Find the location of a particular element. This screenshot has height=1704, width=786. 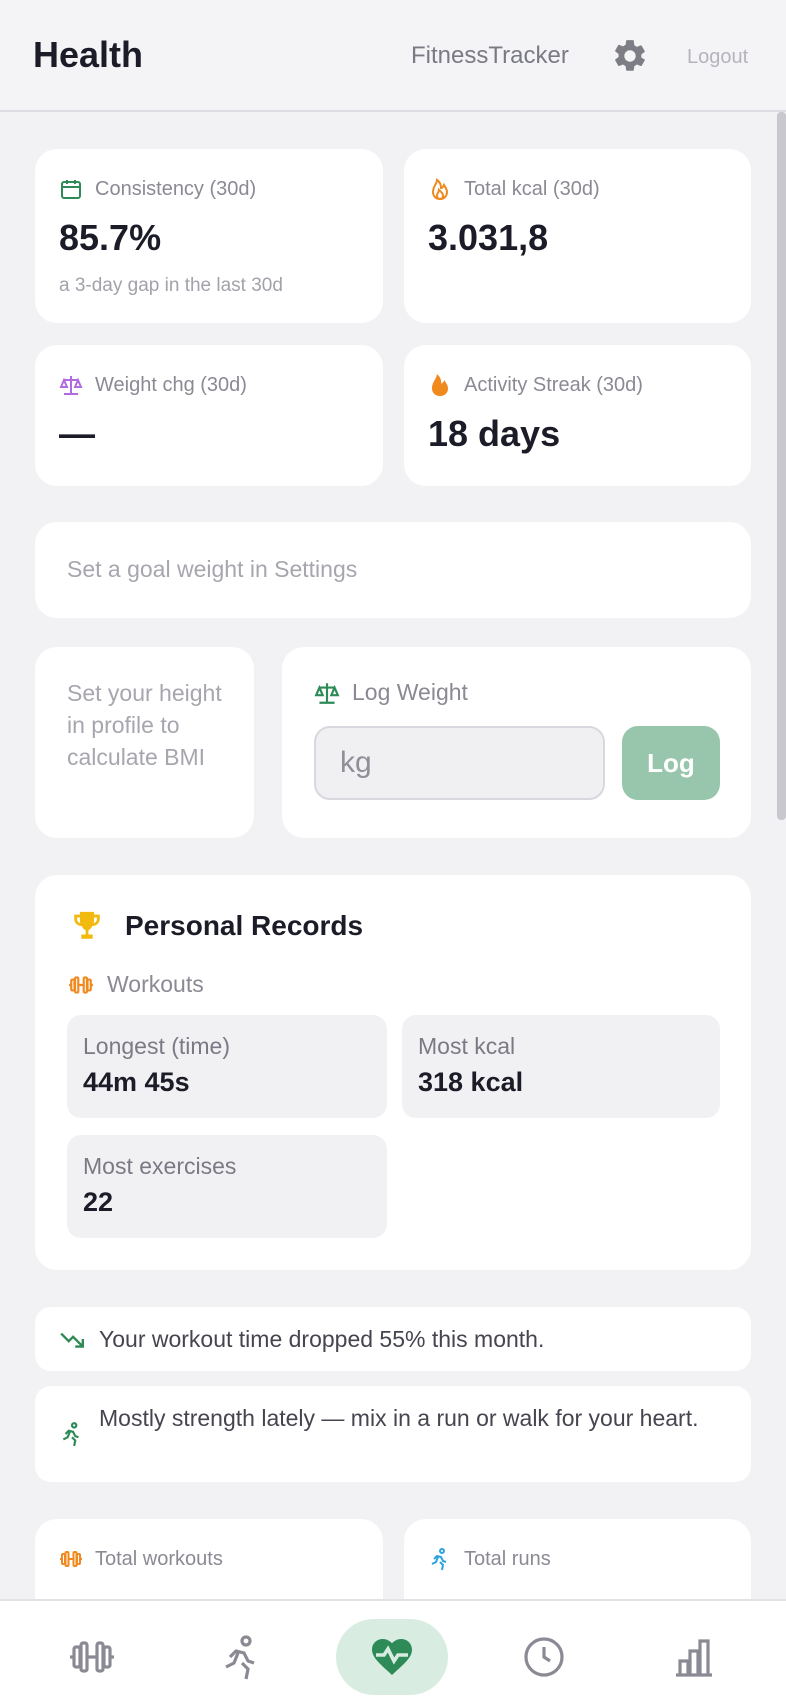

page-title: Health is located at coordinates (88, 54).